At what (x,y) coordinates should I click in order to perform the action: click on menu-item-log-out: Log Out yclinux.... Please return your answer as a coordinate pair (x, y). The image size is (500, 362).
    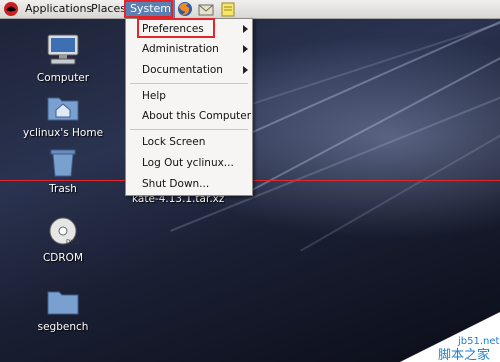
    Looking at the image, I should click on (189, 163).